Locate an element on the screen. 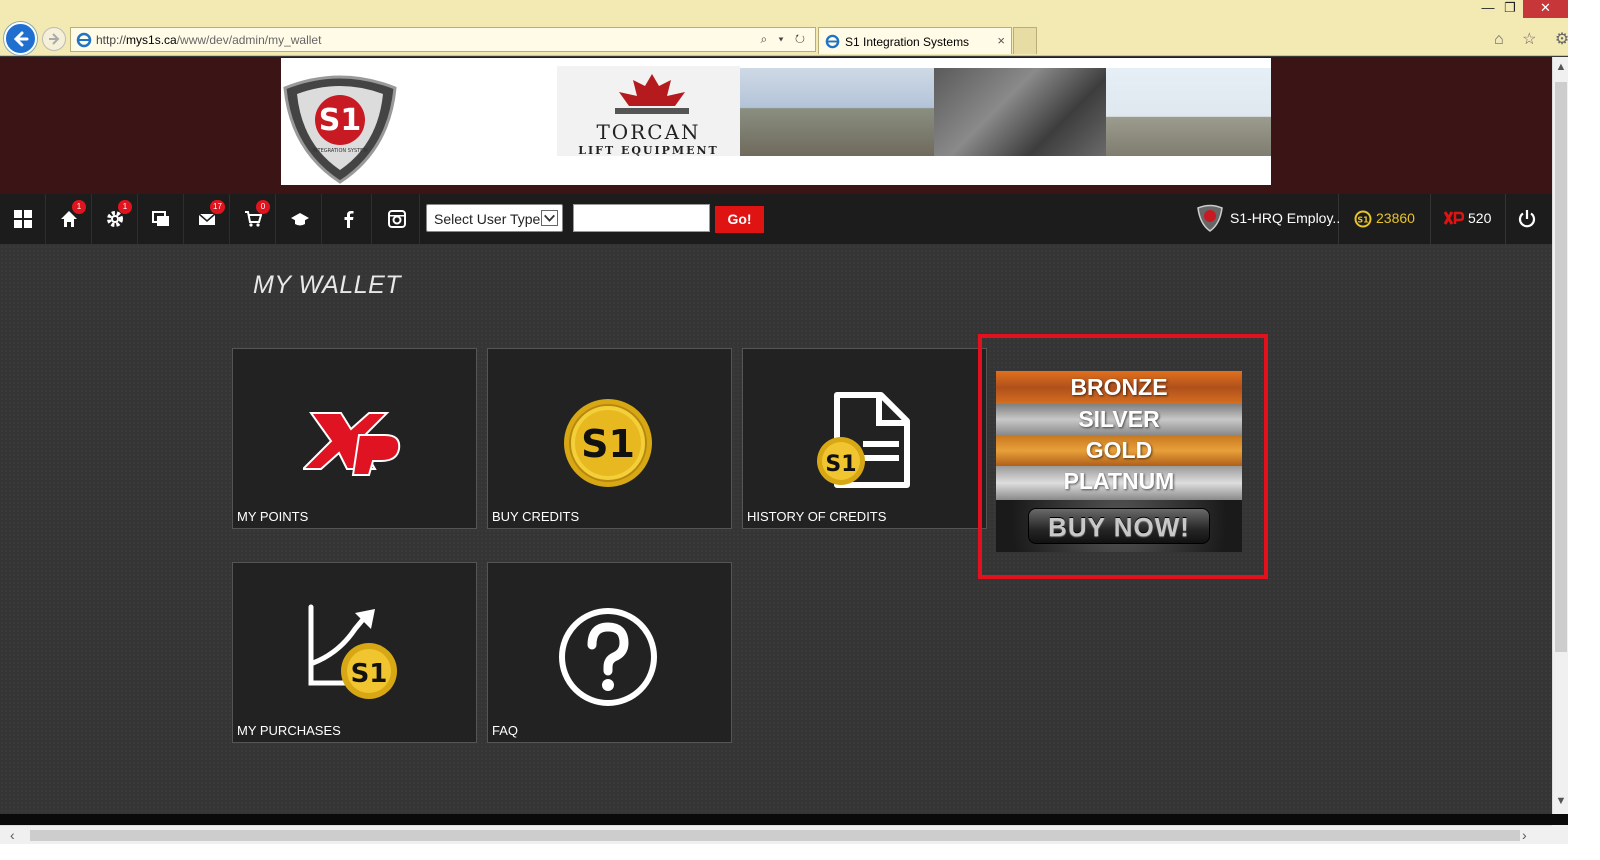 The height and width of the screenshot is (860, 1600). horizontal-scroll-thumb is located at coordinates (775, 835).